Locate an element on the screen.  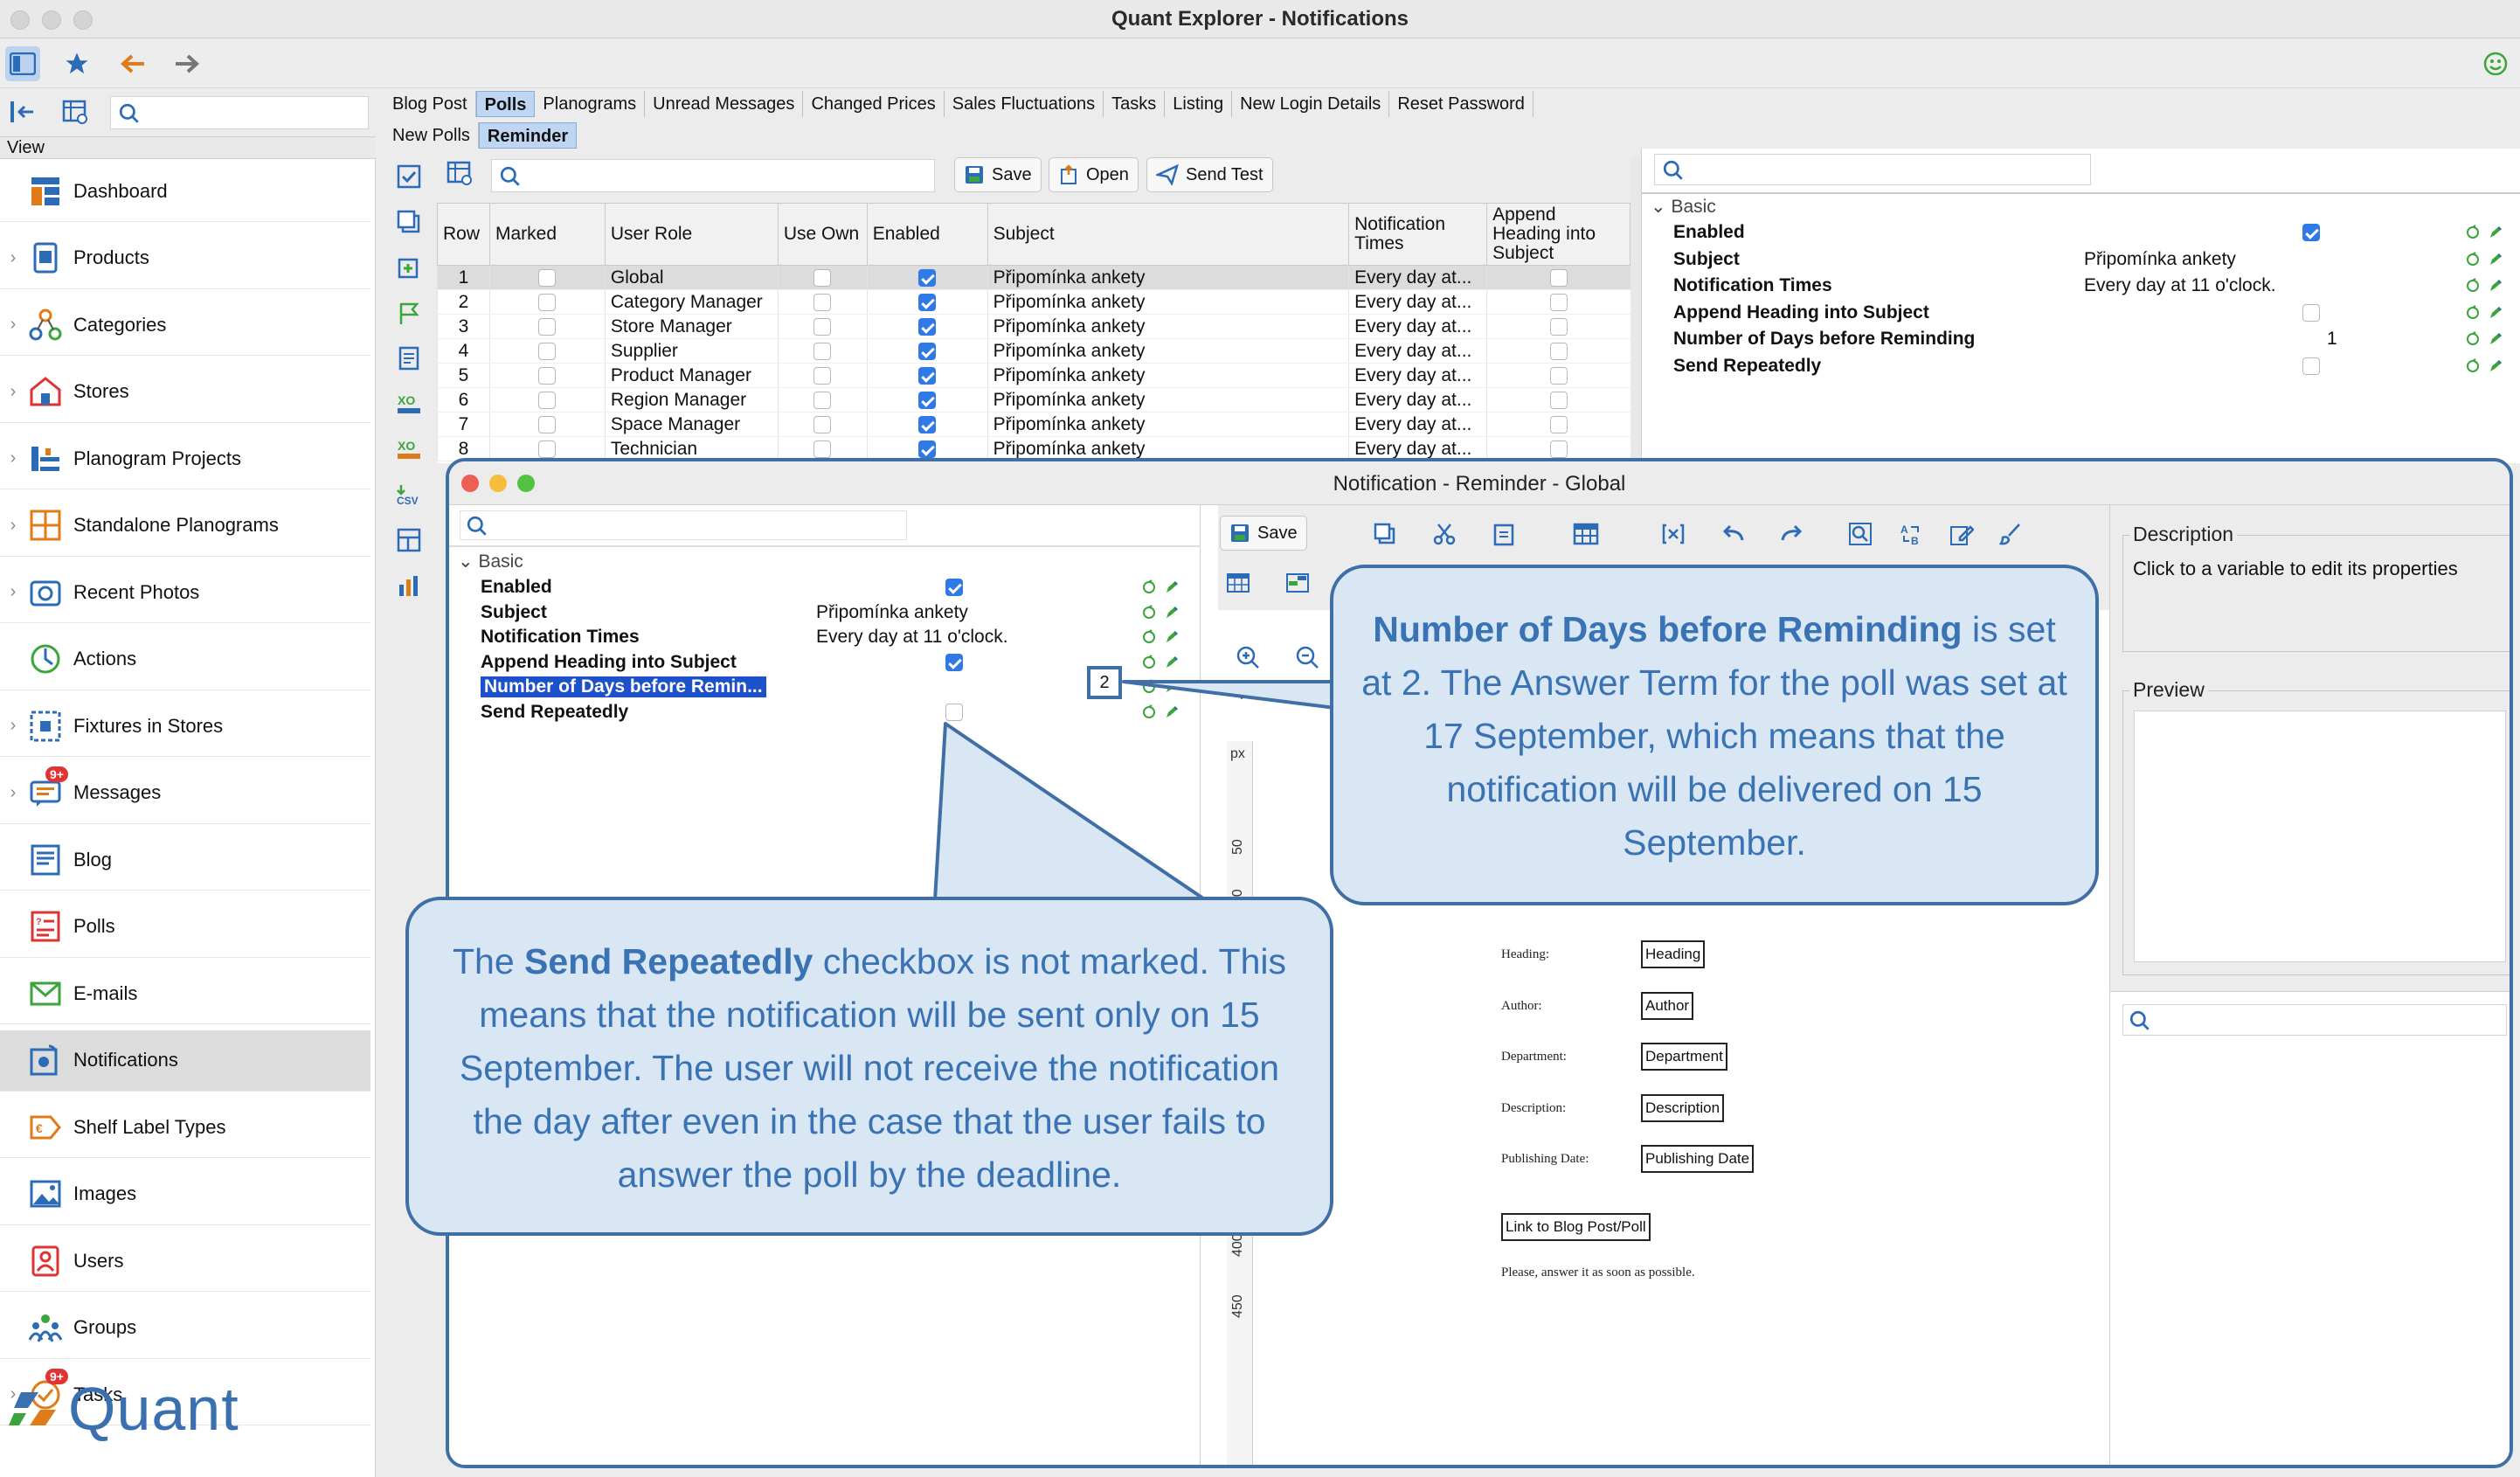
days-callout-title: Number of Days before Reminding is located at coordinates (1668, 629).